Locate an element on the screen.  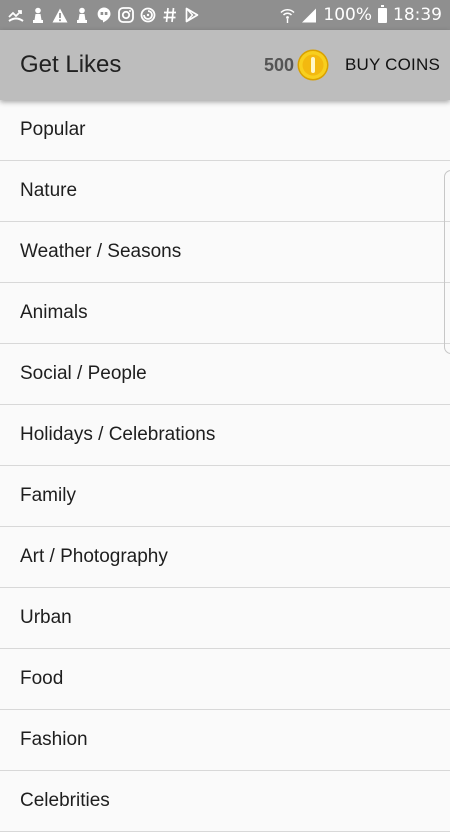
system-status: 100% 18:39 is located at coordinates (361, 14).